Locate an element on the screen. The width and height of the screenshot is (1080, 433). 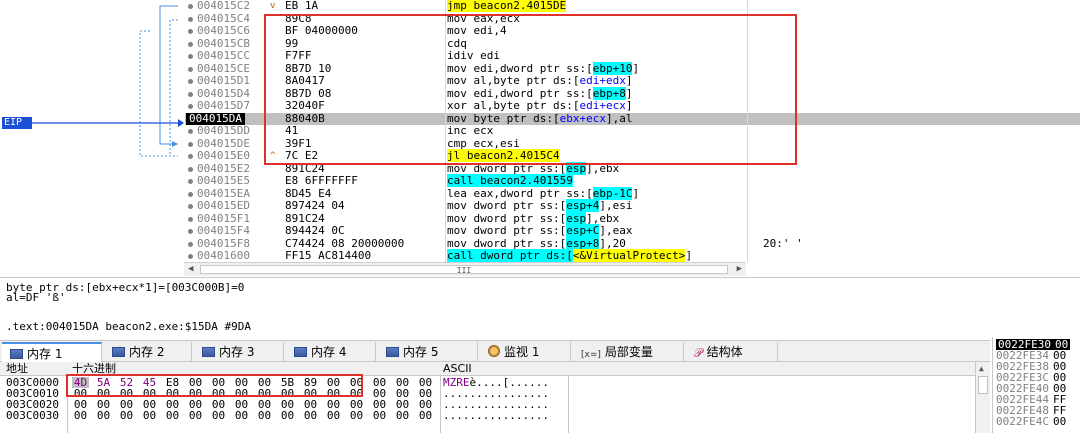
instruction-address: 004015DD is located at coordinates (223, 130).